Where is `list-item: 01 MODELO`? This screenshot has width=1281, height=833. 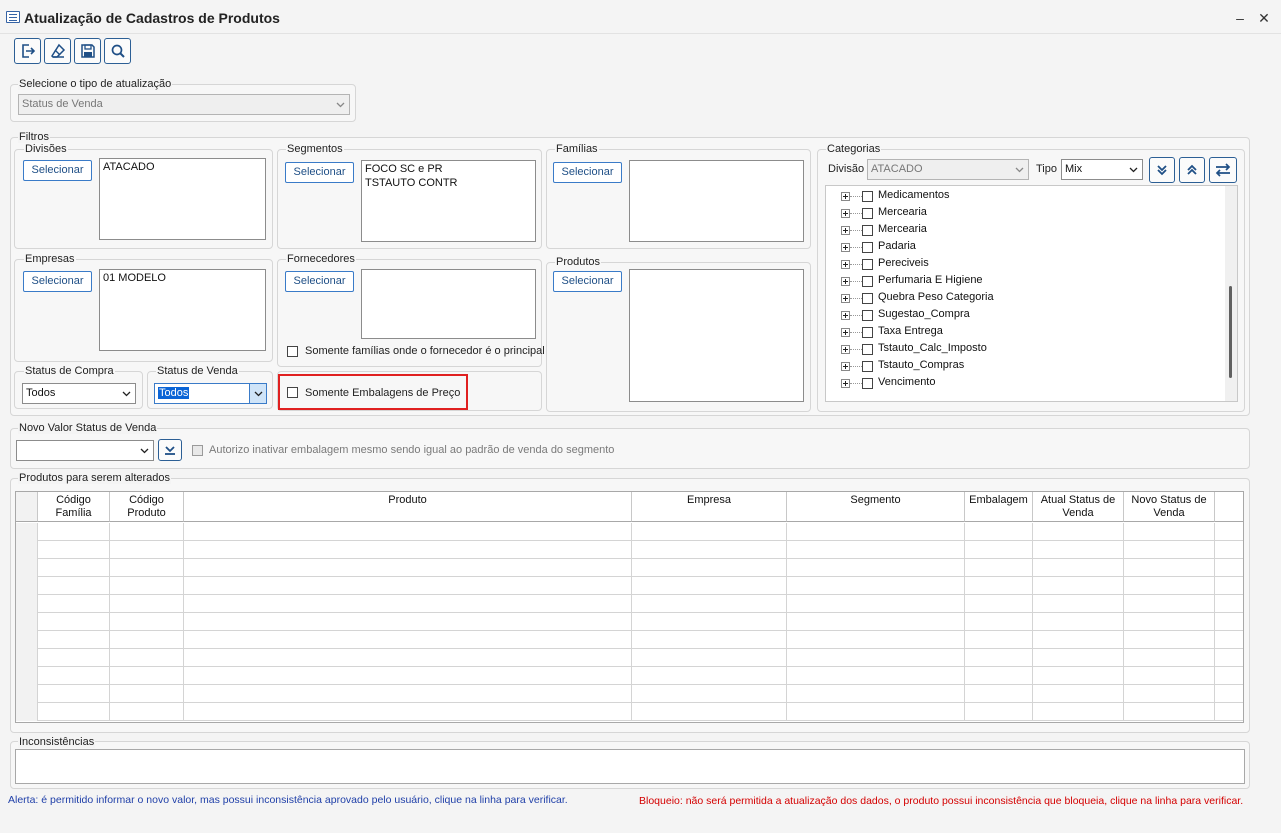 list-item: 01 MODELO is located at coordinates (182, 278).